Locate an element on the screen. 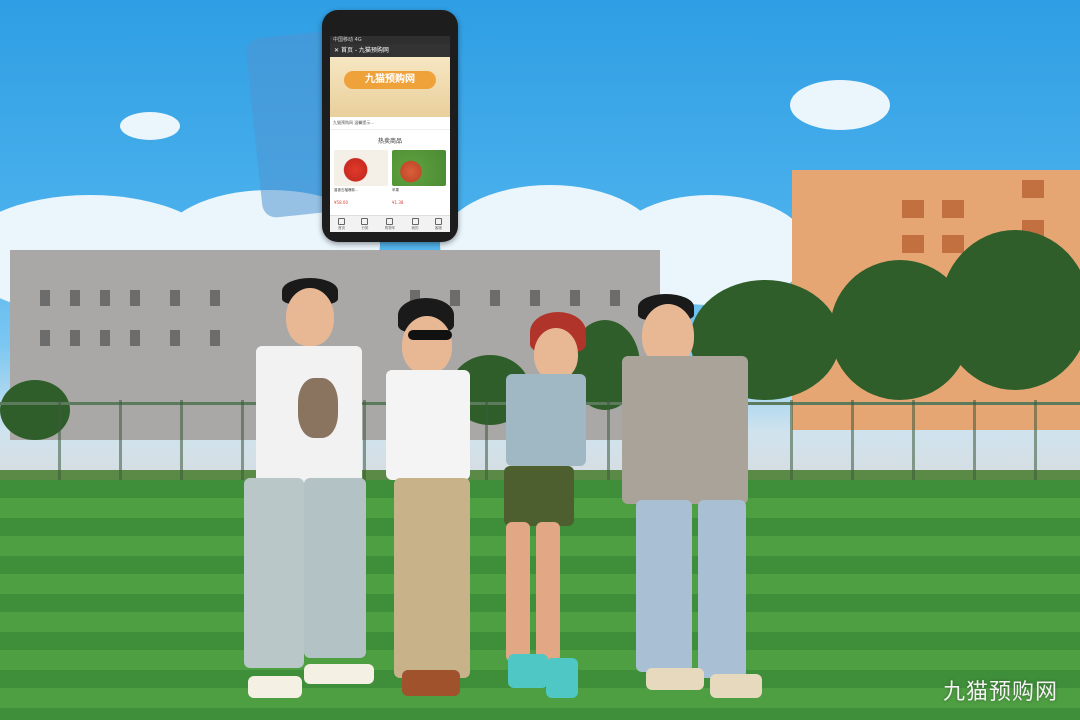 This screenshot has width=1080, height=720. product-image-pomegranate is located at coordinates (361, 168).